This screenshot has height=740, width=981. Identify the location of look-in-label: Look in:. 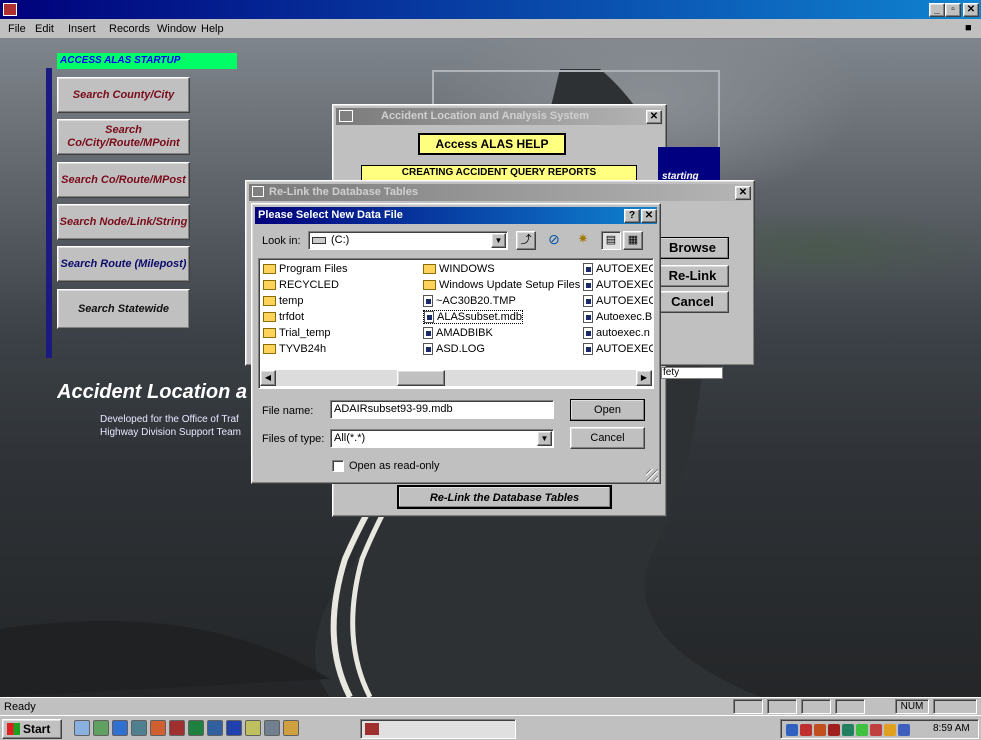
(281, 241).